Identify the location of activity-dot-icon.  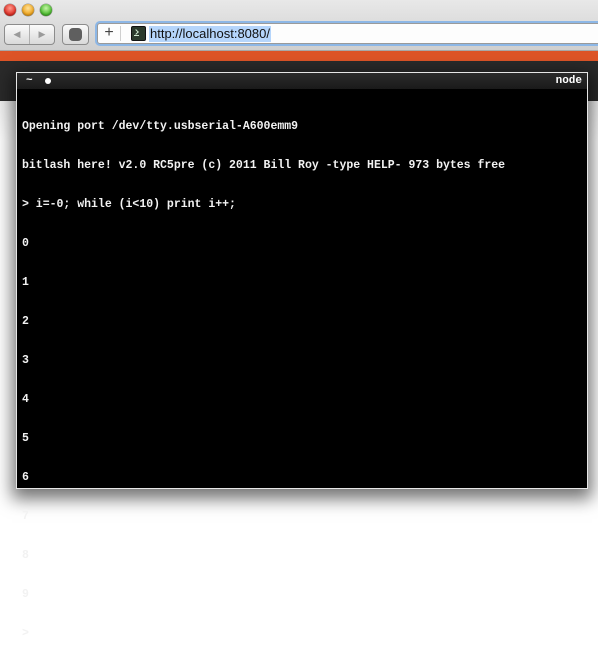
(48, 81).